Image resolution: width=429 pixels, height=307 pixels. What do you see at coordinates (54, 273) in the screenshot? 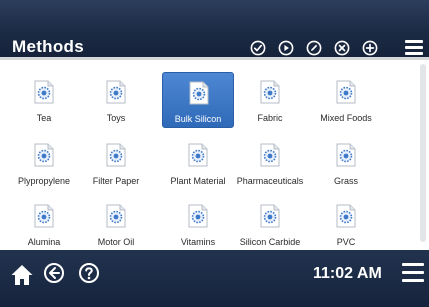
I see `back-icon` at bounding box center [54, 273].